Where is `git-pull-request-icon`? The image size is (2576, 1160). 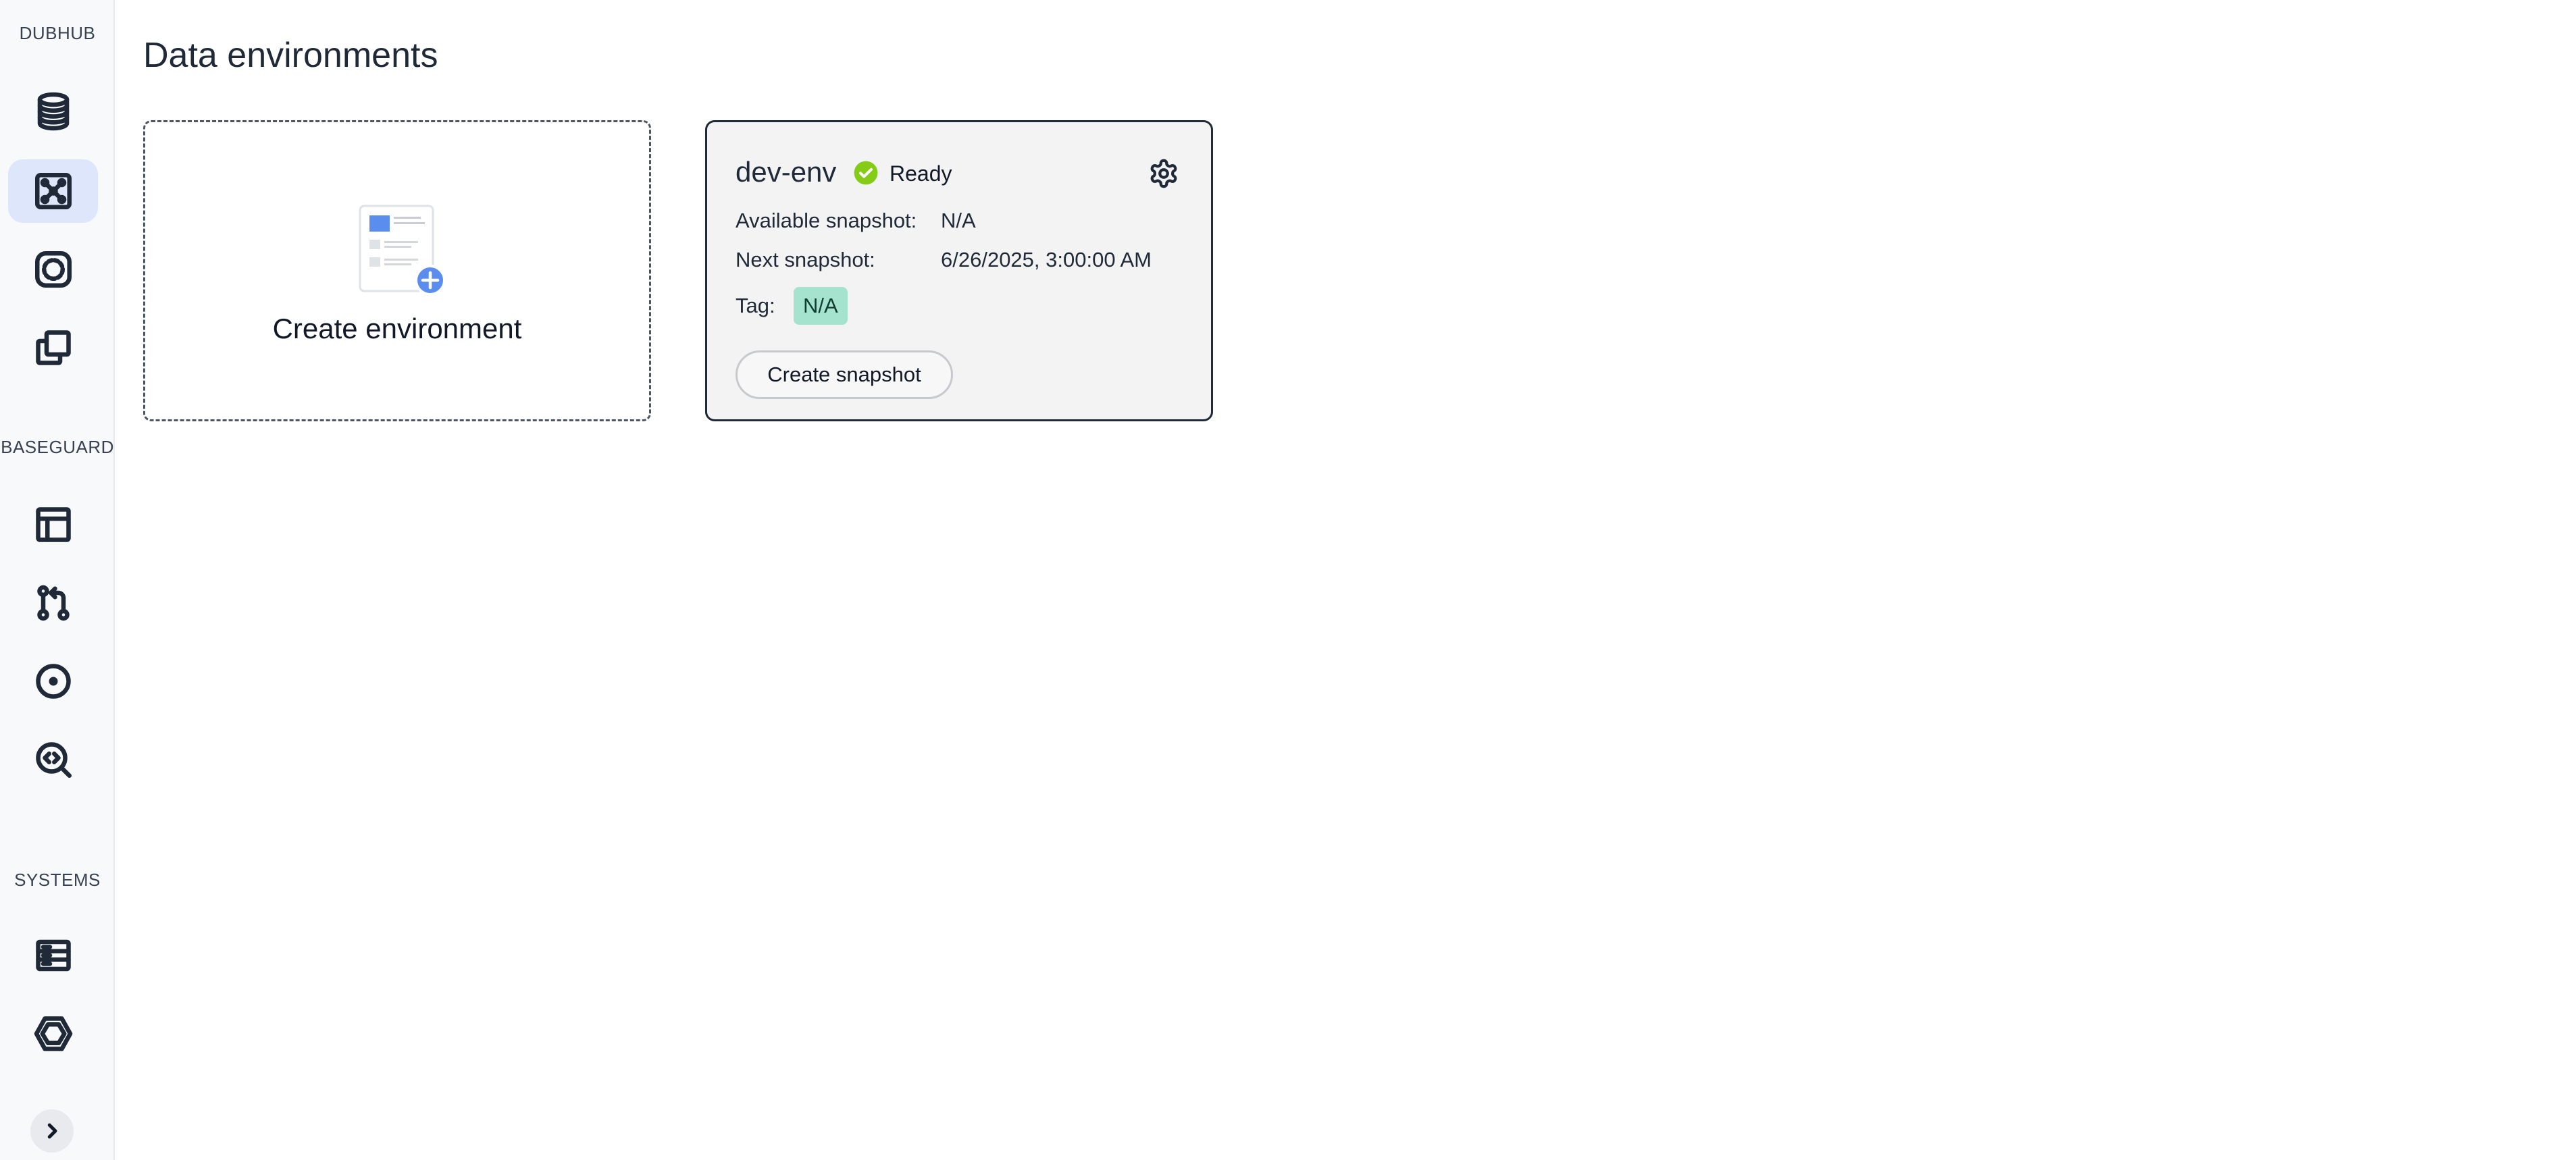
git-pull-request-icon is located at coordinates (53, 603).